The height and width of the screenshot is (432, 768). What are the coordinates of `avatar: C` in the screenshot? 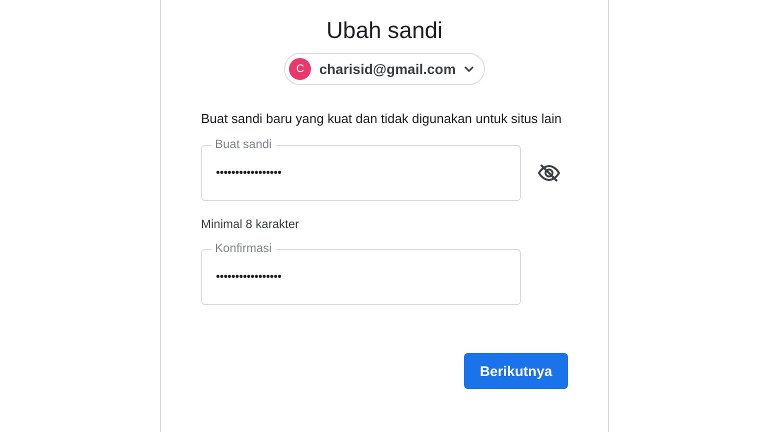 It's located at (300, 69).